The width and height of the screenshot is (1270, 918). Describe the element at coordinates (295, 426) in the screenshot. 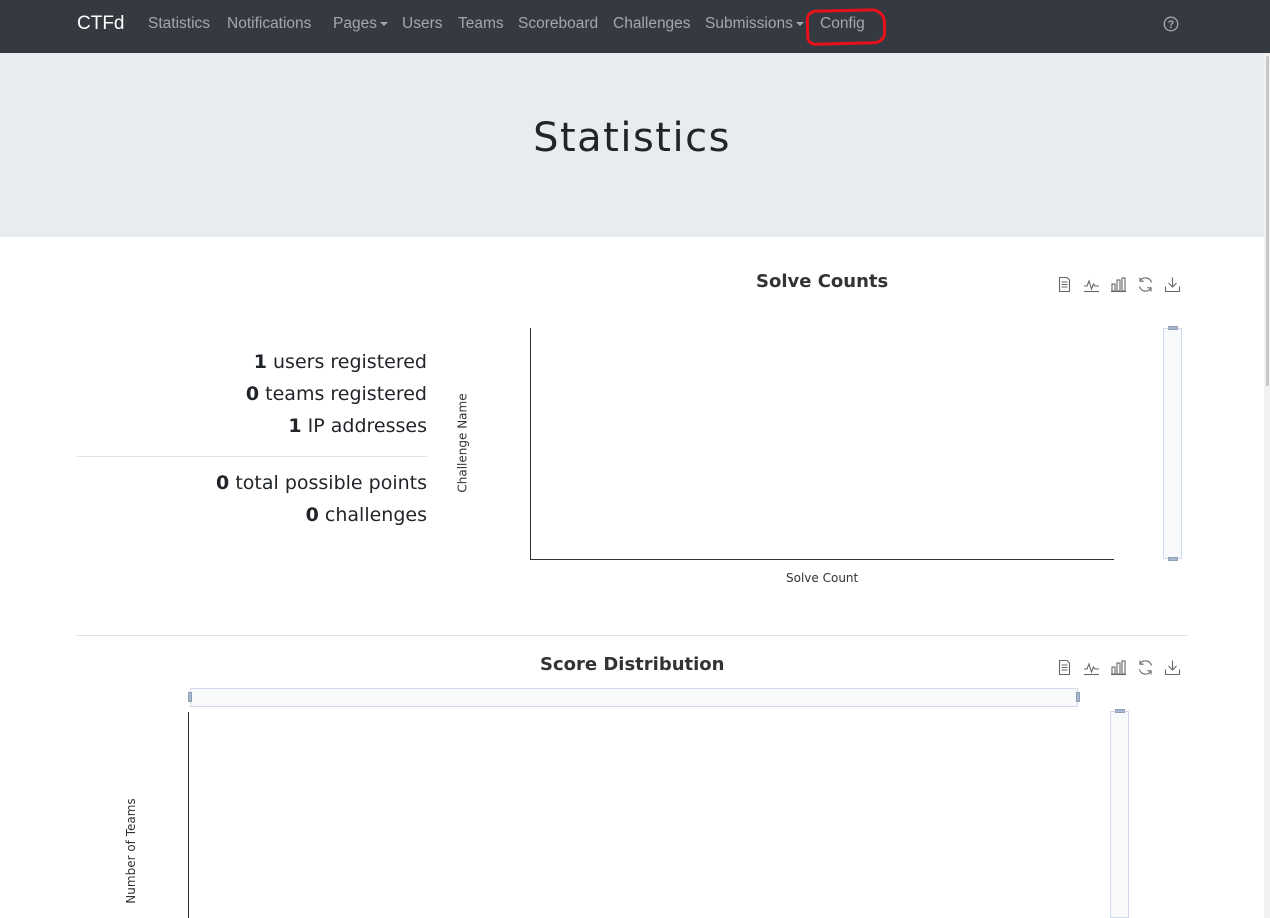

I see `stat-ips-count: 1` at that location.